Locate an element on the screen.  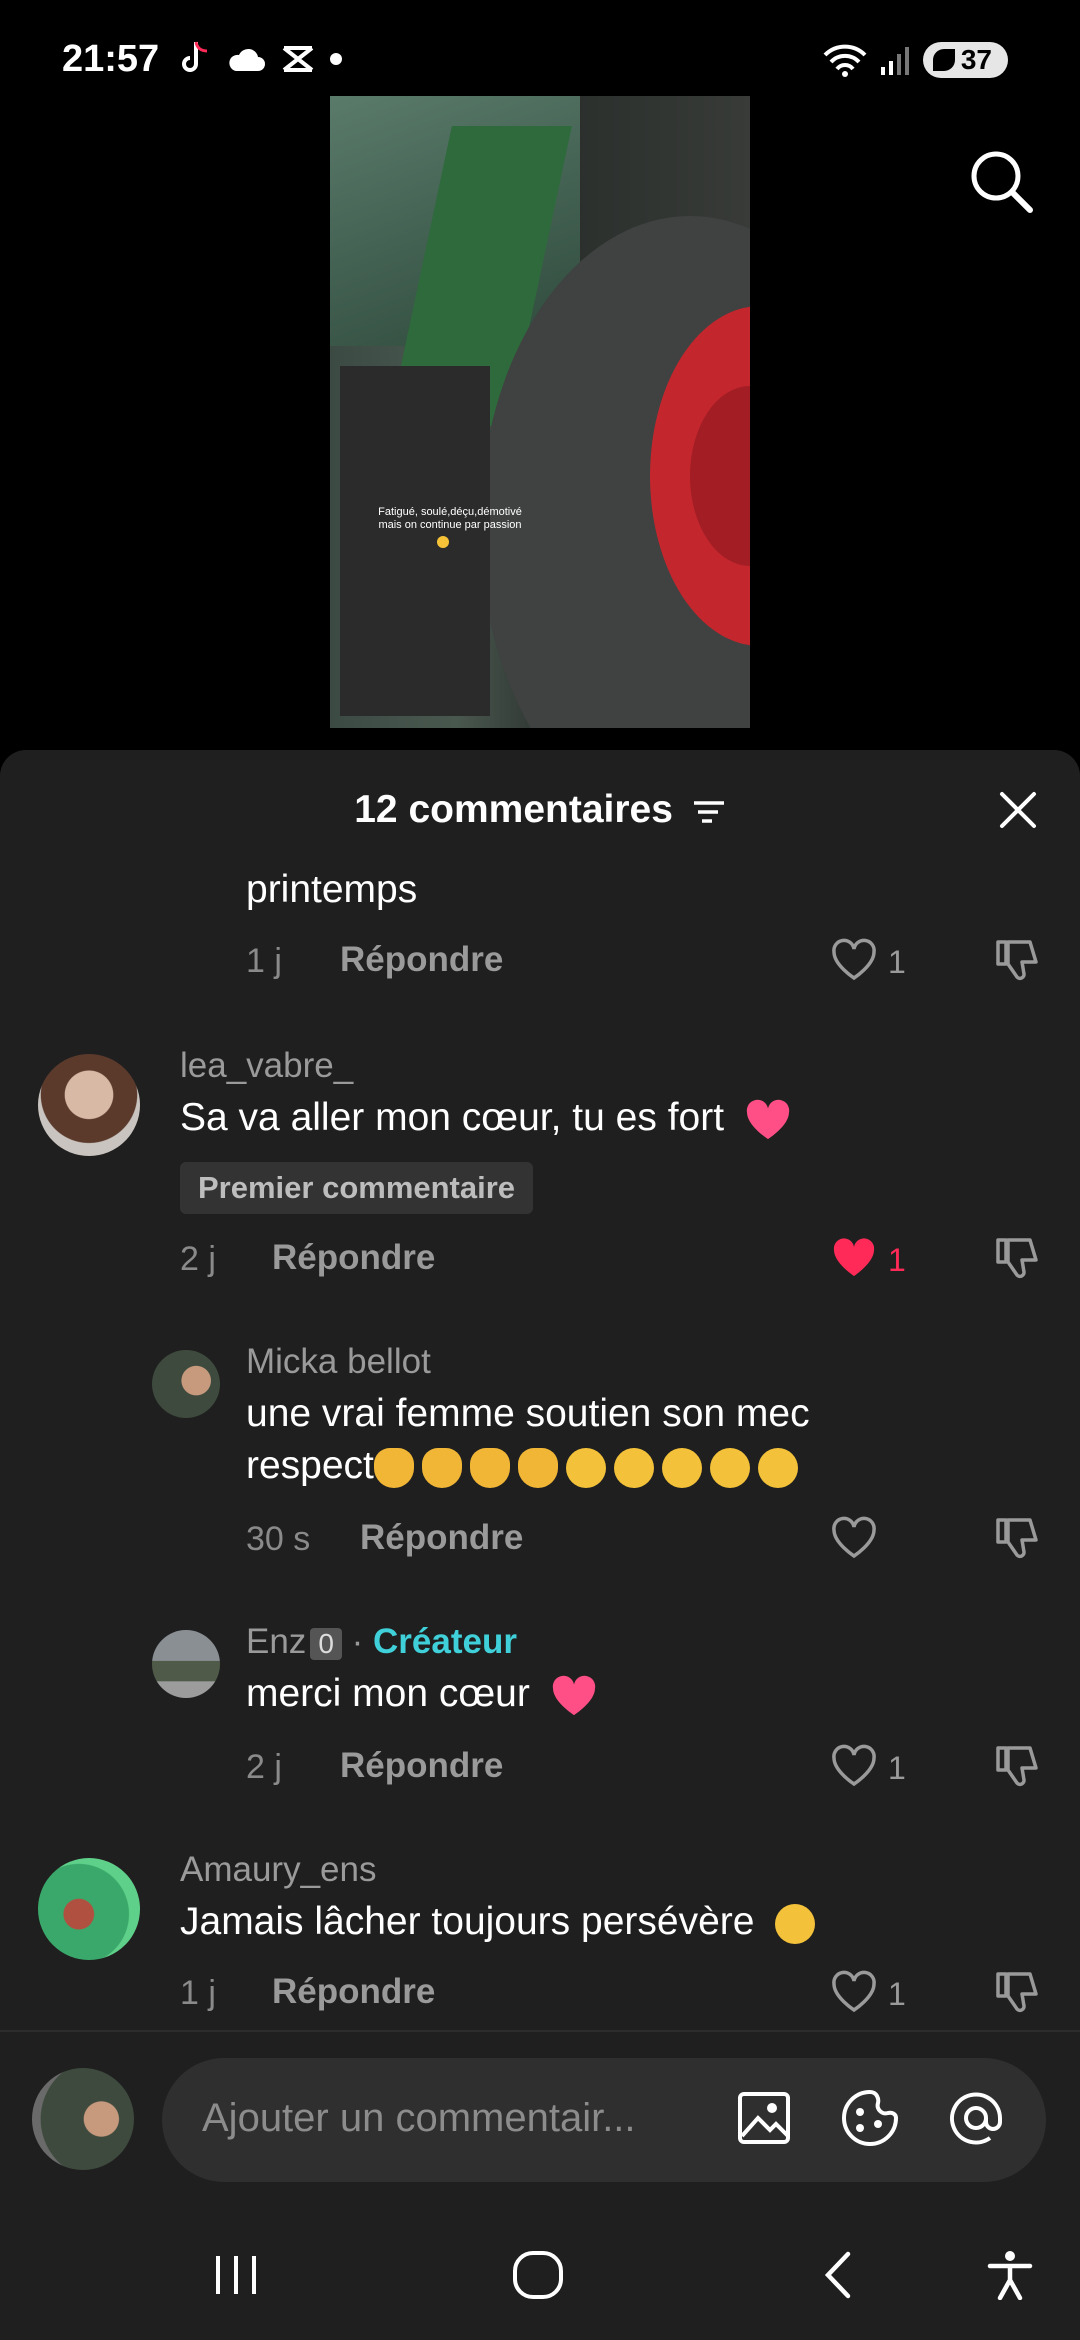
search-icon is located at coordinates (1001, 181).